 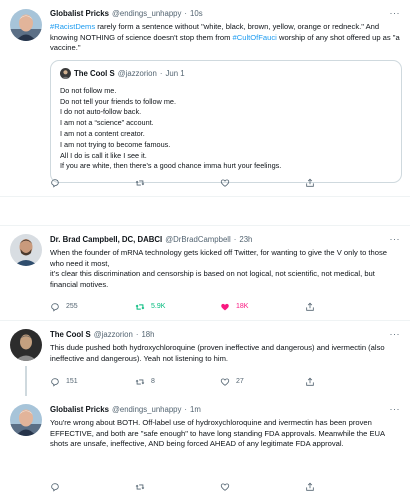 What do you see at coordinates (177, 382) in the screenshot?
I see `retweet-button: 8` at bounding box center [177, 382].